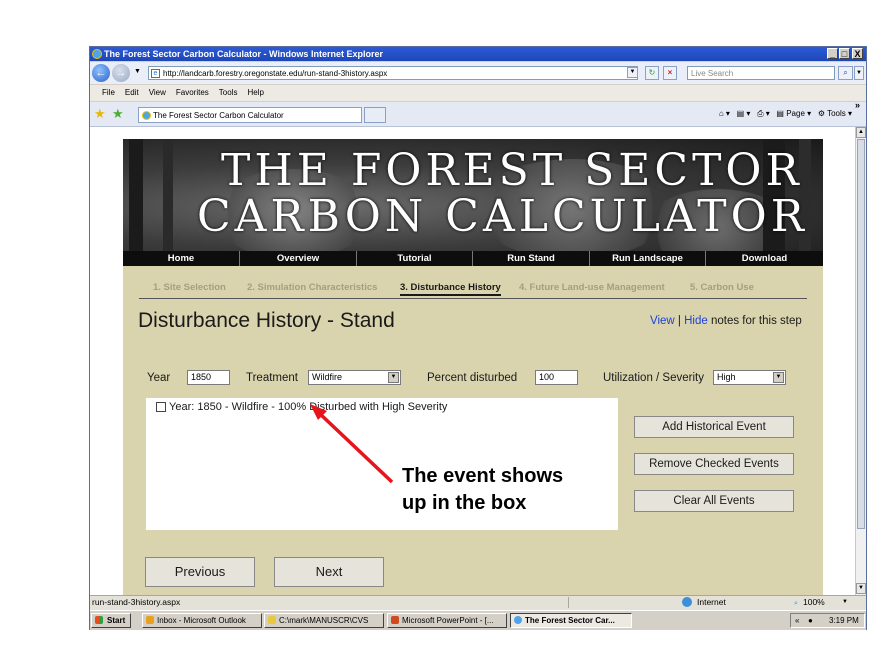  Describe the element at coordinates (99, 620) in the screenshot. I see `windows-logo-icon` at that location.